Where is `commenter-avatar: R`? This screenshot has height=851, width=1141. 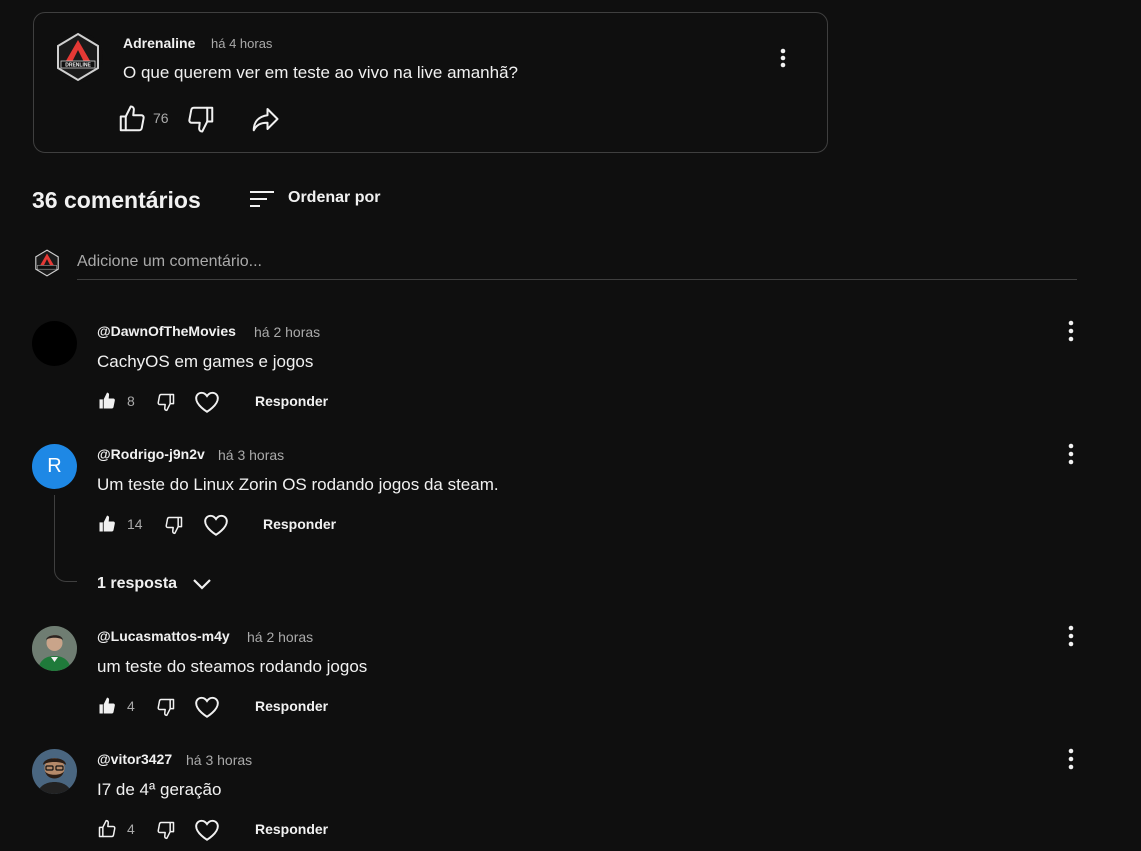 commenter-avatar: R is located at coordinates (54, 466).